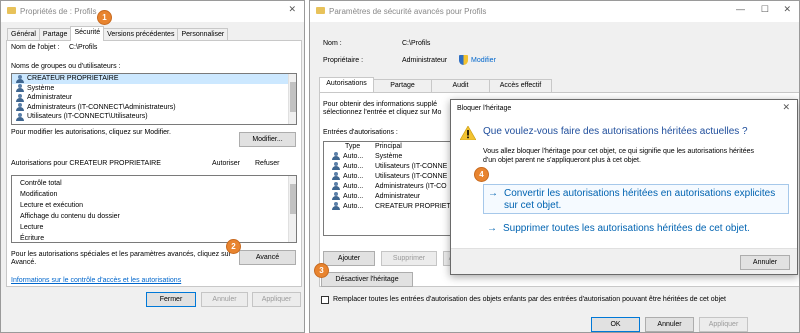  Describe the element at coordinates (154, 216) in the screenshot. I see `perm-row: Affichage du contenu du dossier` at that location.